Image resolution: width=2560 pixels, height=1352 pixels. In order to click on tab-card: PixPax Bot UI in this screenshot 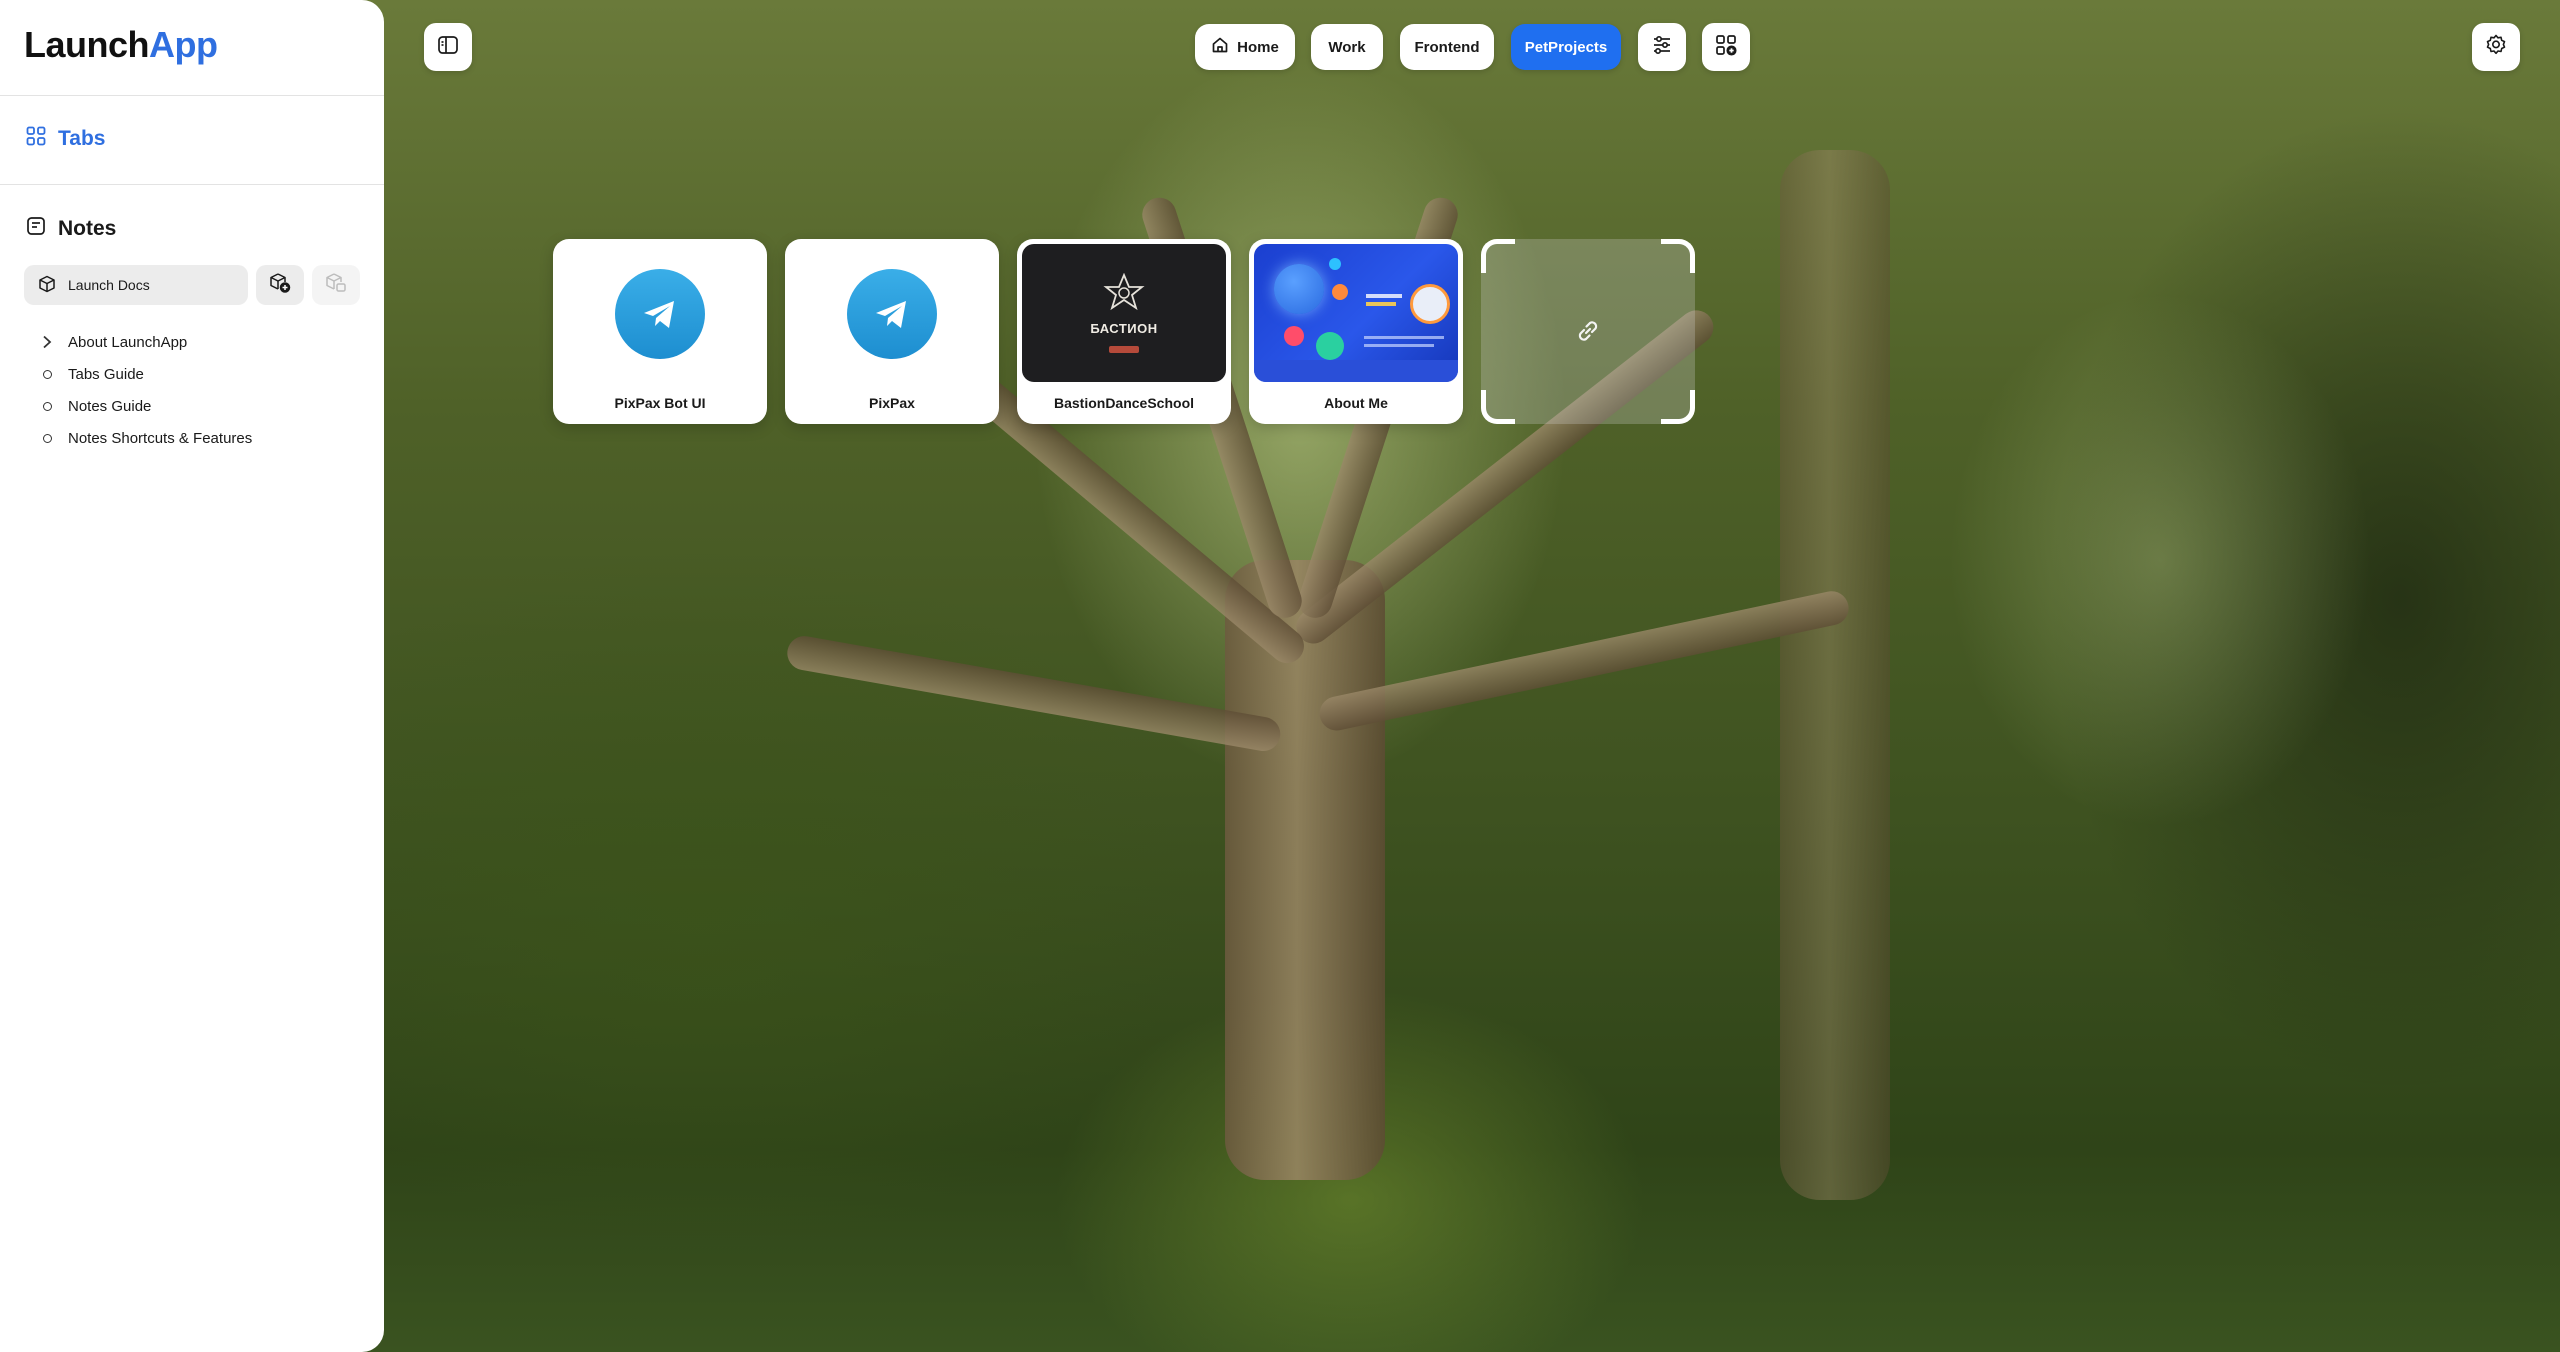, I will do `click(660, 331)`.